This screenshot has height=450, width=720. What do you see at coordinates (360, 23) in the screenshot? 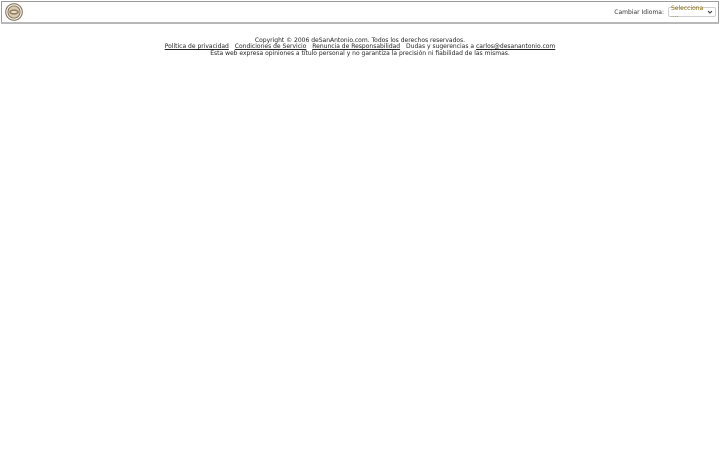
I see `header-divider` at bounding box center [360, 23].